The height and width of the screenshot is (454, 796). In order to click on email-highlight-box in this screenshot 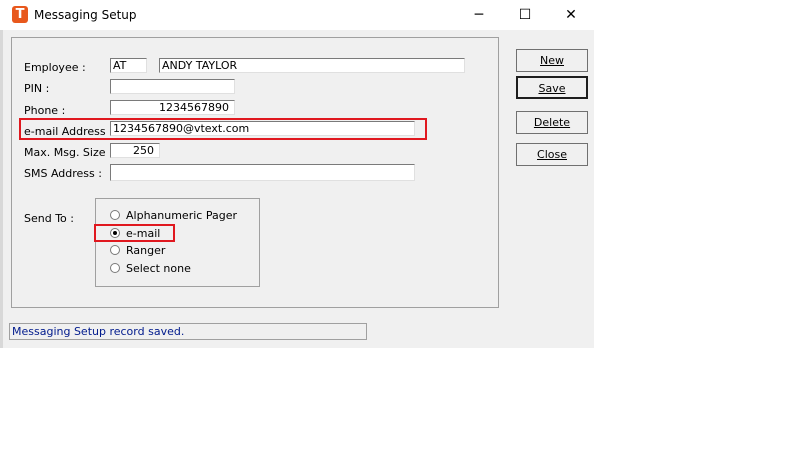, I will do `click(223, 129)`.